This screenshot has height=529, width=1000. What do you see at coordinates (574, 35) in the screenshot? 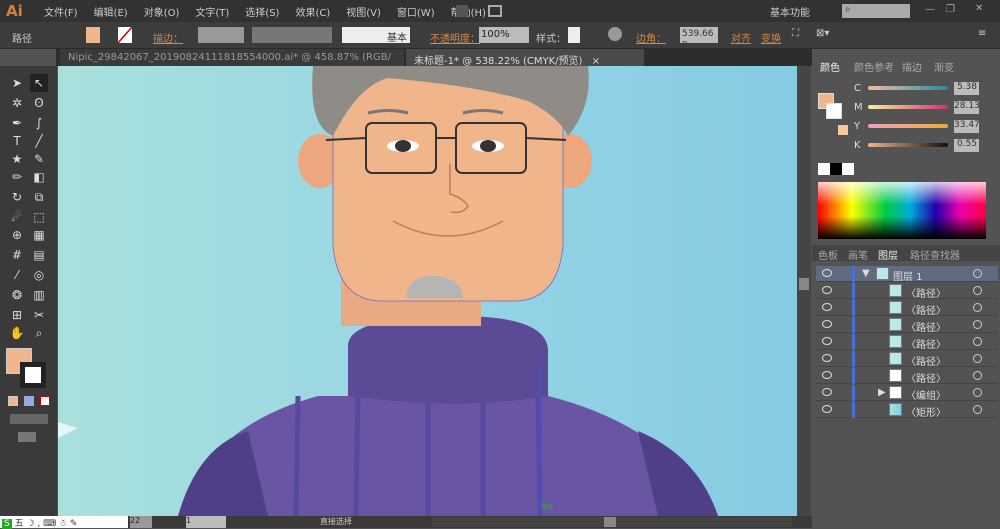
I see `graphic-style-swatch` at bounding box center [574, 35].